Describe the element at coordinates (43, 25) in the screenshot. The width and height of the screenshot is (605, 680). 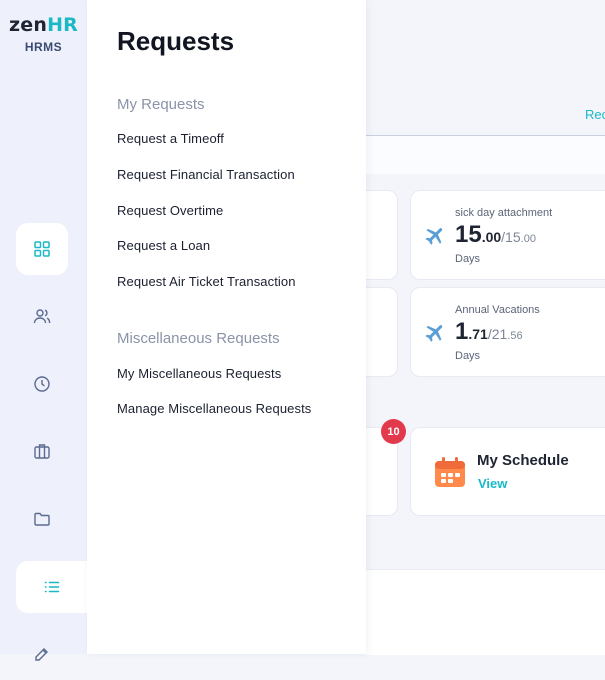
I see `logo-brand: zenHR` at that location.